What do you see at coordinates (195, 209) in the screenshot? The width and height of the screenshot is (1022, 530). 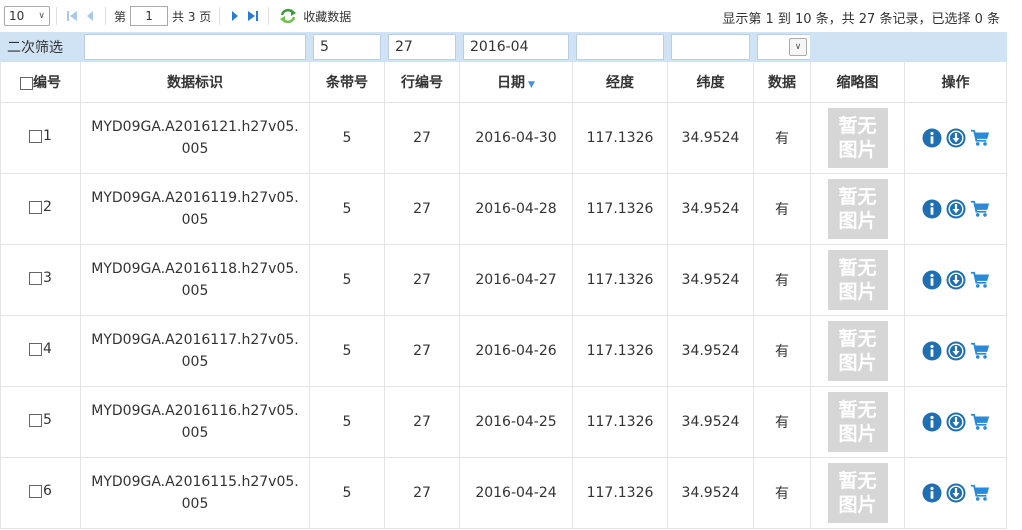 I see `dataset-id: MYD09GA.A2016119.h27v05.005` at bounding box center [195, 209].